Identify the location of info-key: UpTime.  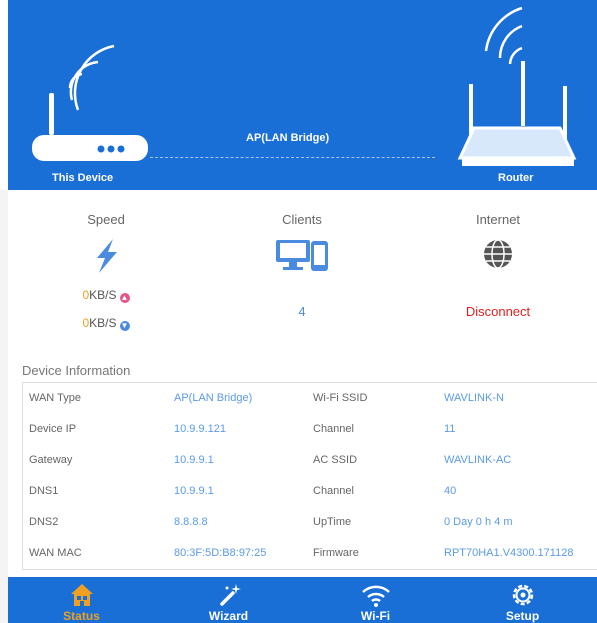
(332, 522).